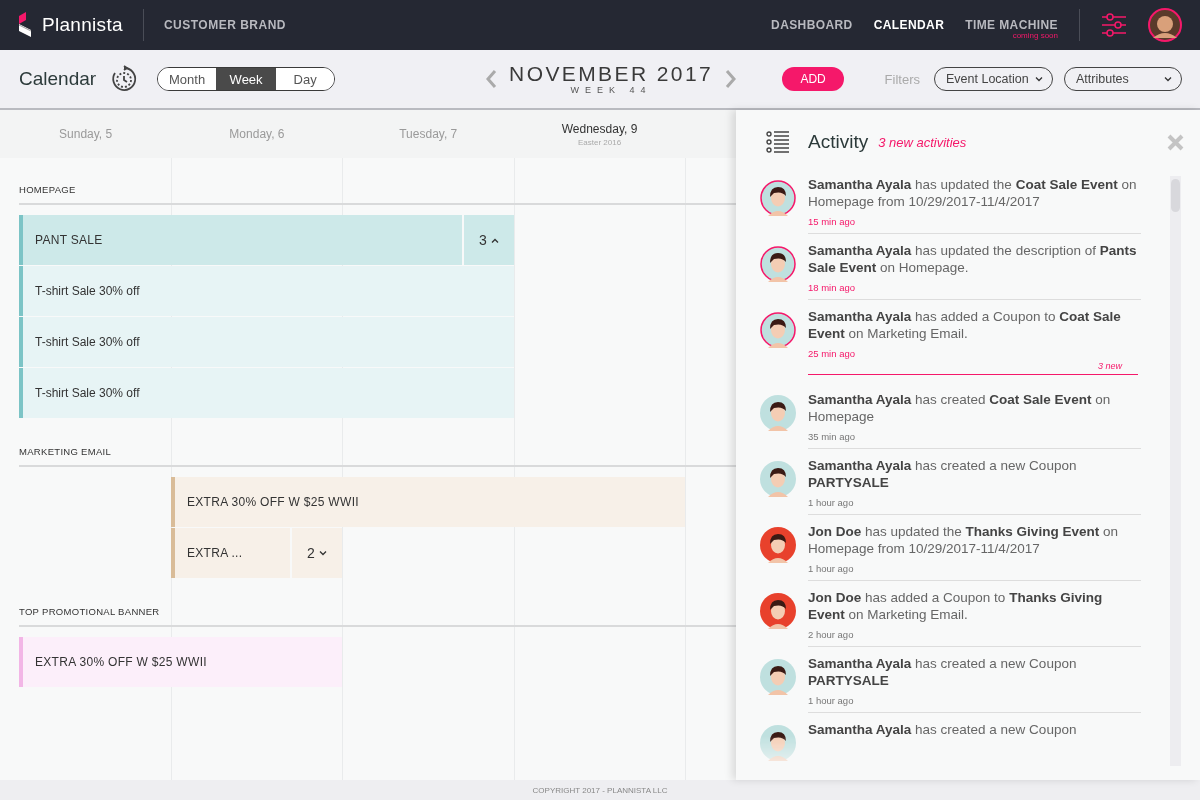  What do you see at coordinates (902, 79) in the screenshot?
I see `filters-label: Filters` at bounding box center [902, 79].